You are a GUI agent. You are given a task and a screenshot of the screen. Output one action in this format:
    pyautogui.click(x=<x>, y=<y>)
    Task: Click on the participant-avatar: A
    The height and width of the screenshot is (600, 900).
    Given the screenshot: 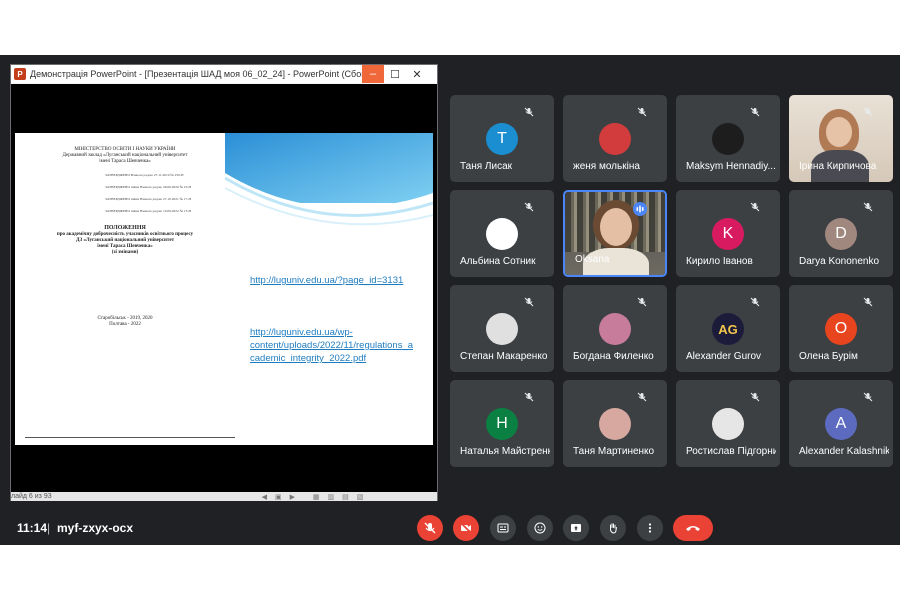 What is the action you would take?
    pyautogui.click(x=841, y=424)
    